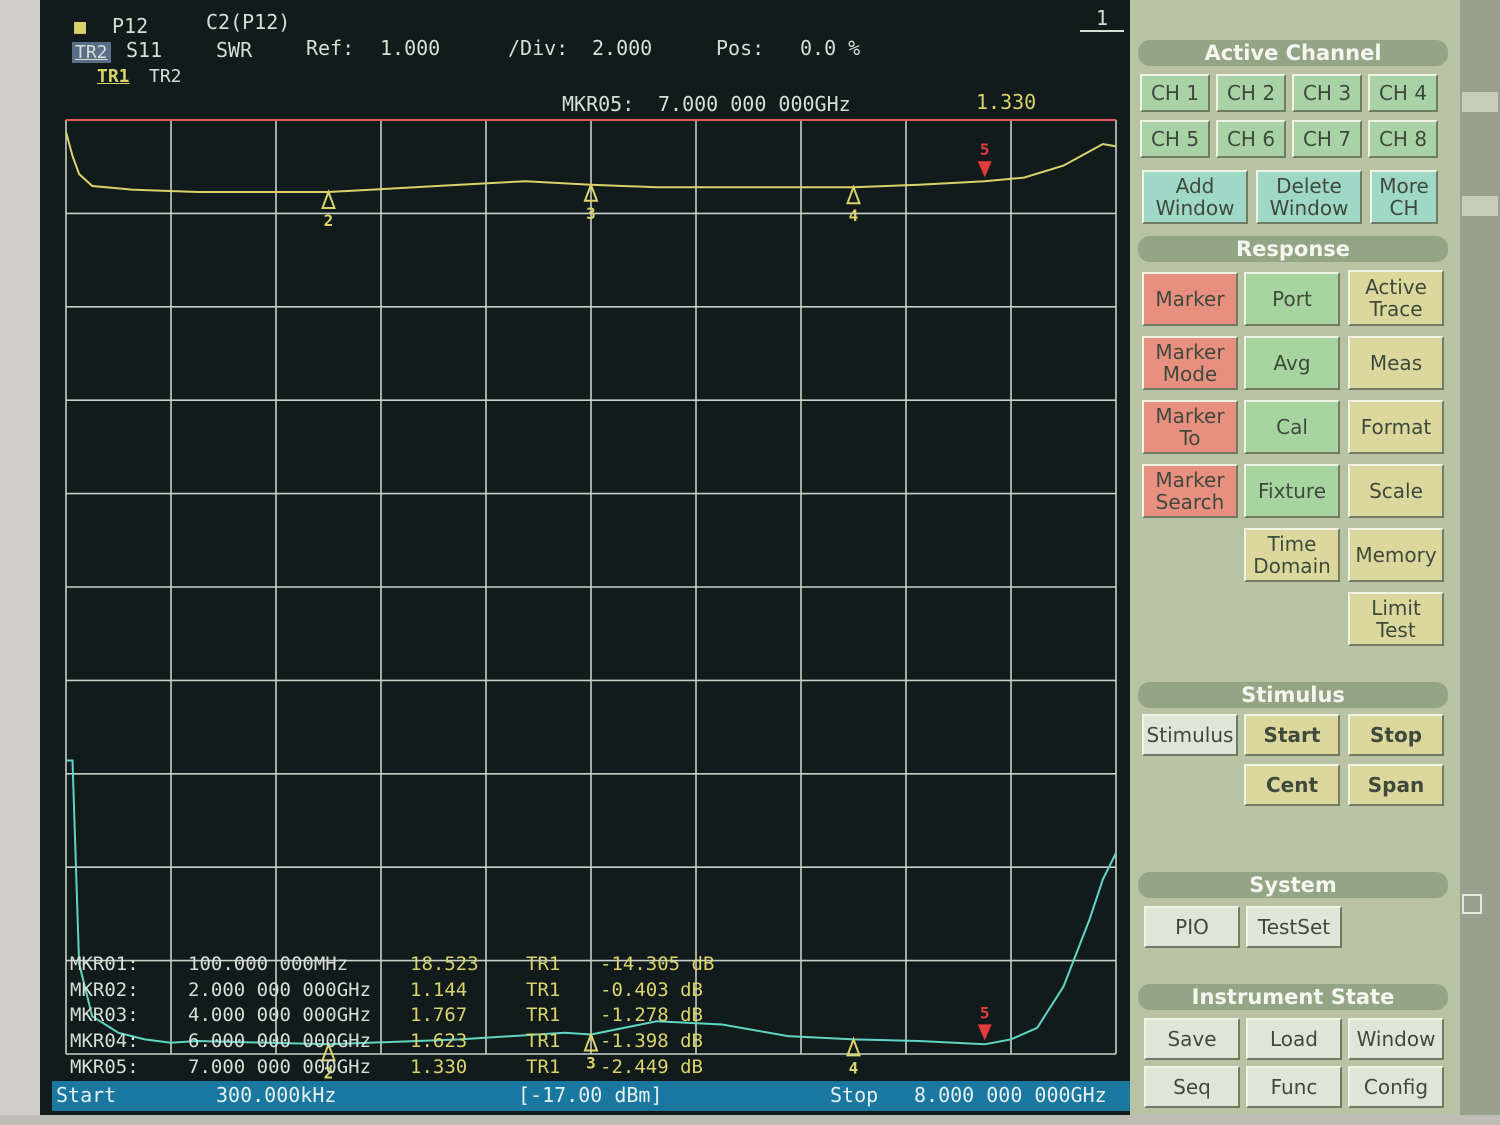 The image size is (1500, 1125). What do you see at coordinates (1192, 1087) in the screenshot?
I see `seq-button: Seq` at bounding box center [1192, 1087].